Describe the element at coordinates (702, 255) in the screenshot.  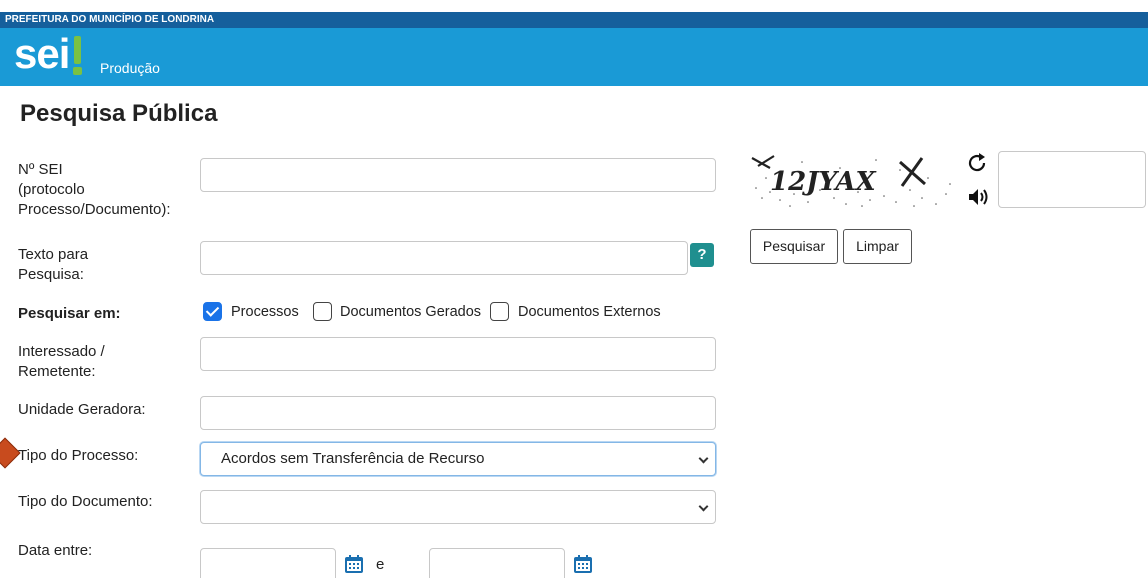
I see `help-button: ?` at that location.